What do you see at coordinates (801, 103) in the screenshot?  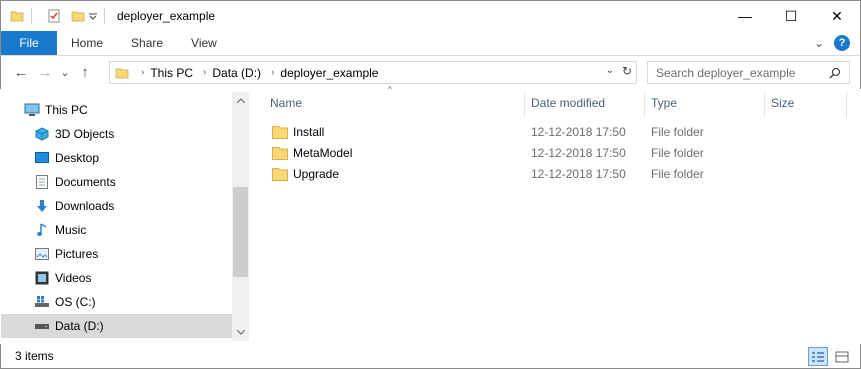 I see `column-header-size: Size` at bounding box center [801, 103].